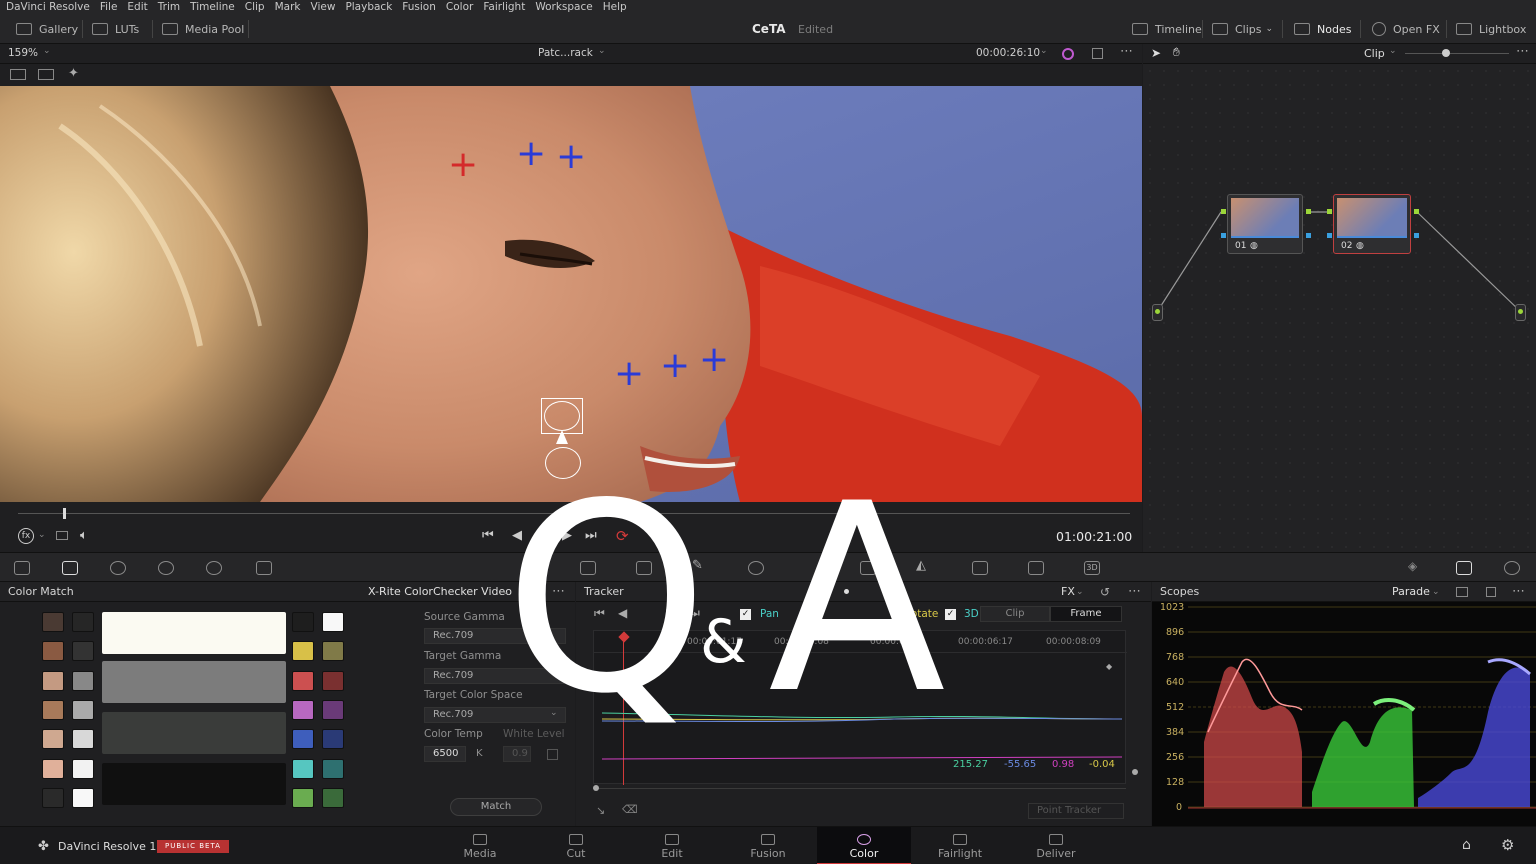 This screenshot has width=1536, height=864. What do you see at coordinates (109, 7) in the screenshot?
I see `menu-file: File` at bounding box center [109, 7].